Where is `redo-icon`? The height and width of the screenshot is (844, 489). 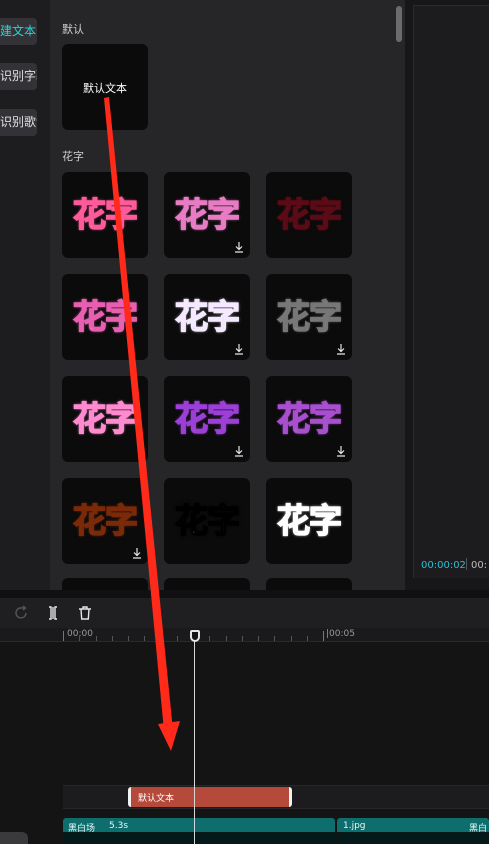 redo-icon is located at coordinates (22, 613).